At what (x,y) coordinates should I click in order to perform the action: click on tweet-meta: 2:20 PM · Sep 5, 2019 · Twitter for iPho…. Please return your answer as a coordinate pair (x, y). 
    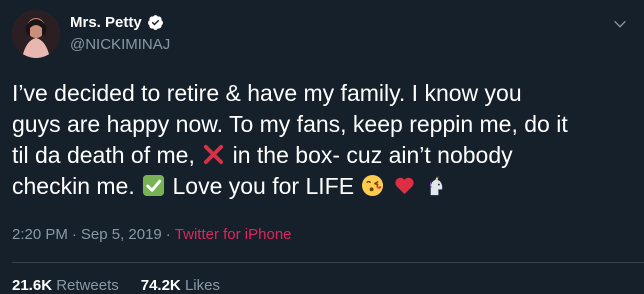
    Looking at the image, I should click on (152, 234).